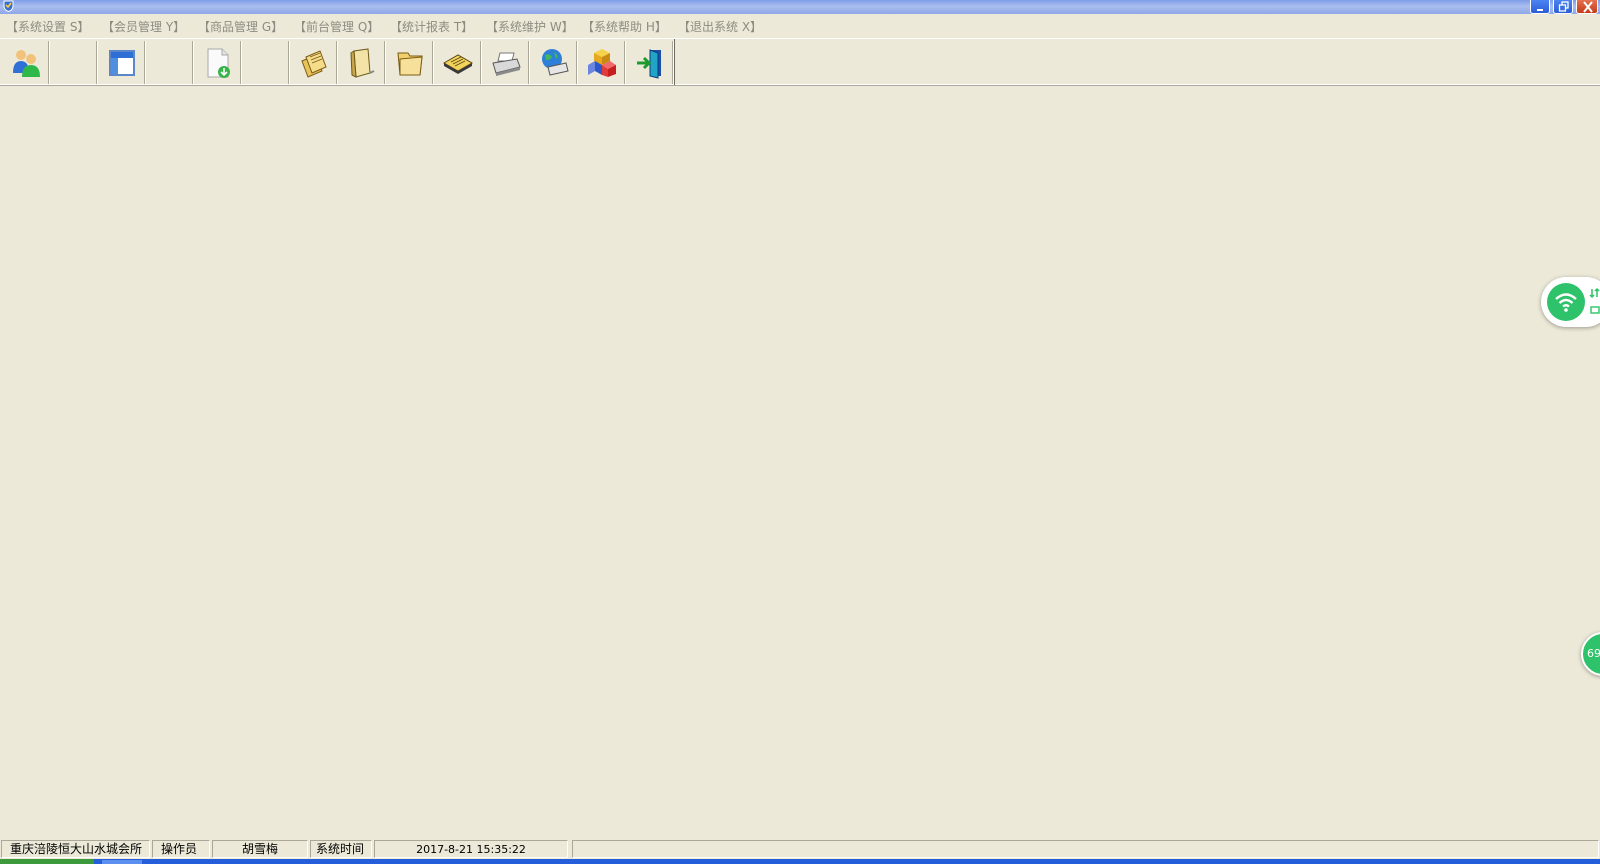  I want to click on menu-system-settings: 【系统设置 S】, so click(47, 27).